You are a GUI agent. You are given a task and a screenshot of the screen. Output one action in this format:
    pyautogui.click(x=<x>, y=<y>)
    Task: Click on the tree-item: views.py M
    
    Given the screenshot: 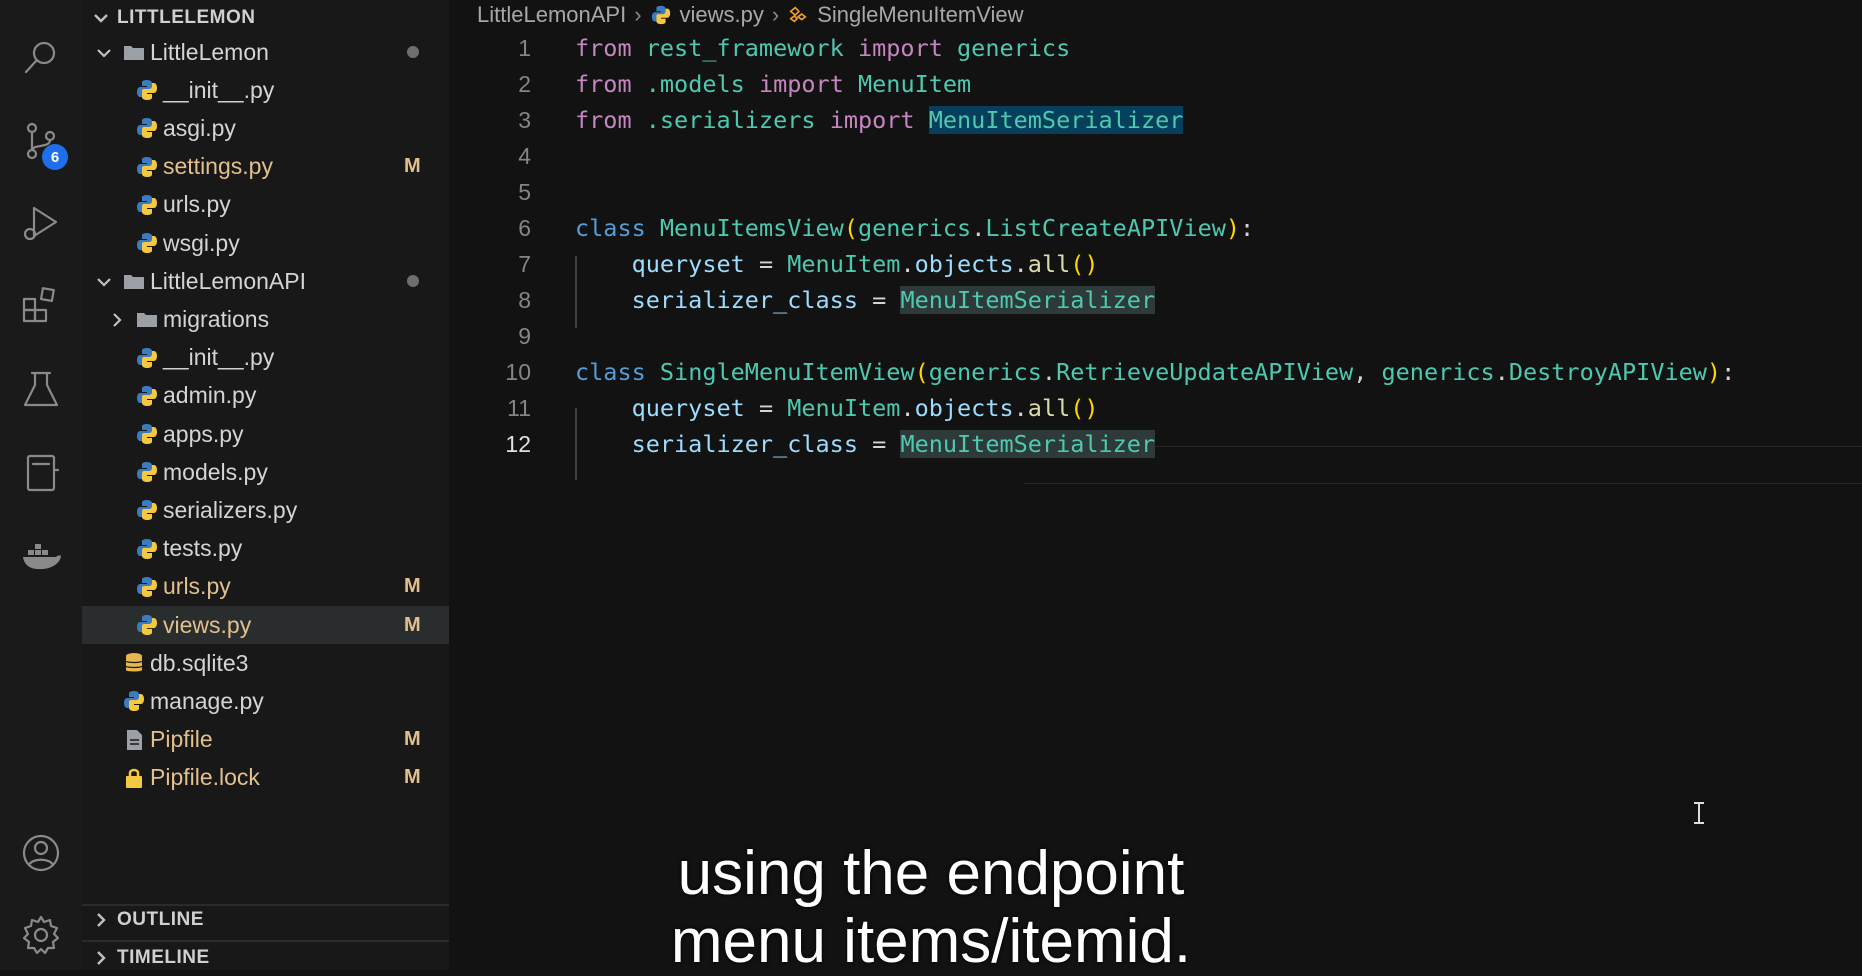 What is the action you would take?
    pyautogui.click(x=265, y=625)
    